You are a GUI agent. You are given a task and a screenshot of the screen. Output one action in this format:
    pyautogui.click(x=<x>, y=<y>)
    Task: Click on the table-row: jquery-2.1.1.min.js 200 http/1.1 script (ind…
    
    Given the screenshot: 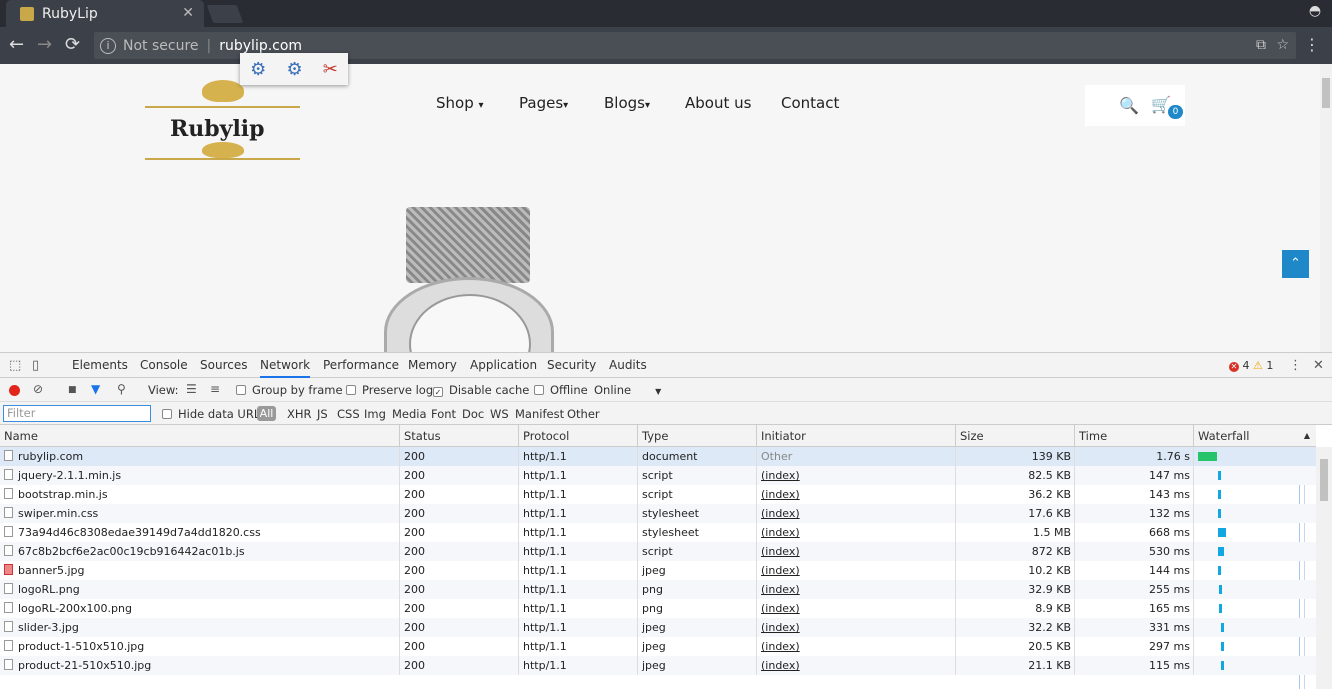 What is the action you would take?
    pyautogui.click(x=658, y=475)
    